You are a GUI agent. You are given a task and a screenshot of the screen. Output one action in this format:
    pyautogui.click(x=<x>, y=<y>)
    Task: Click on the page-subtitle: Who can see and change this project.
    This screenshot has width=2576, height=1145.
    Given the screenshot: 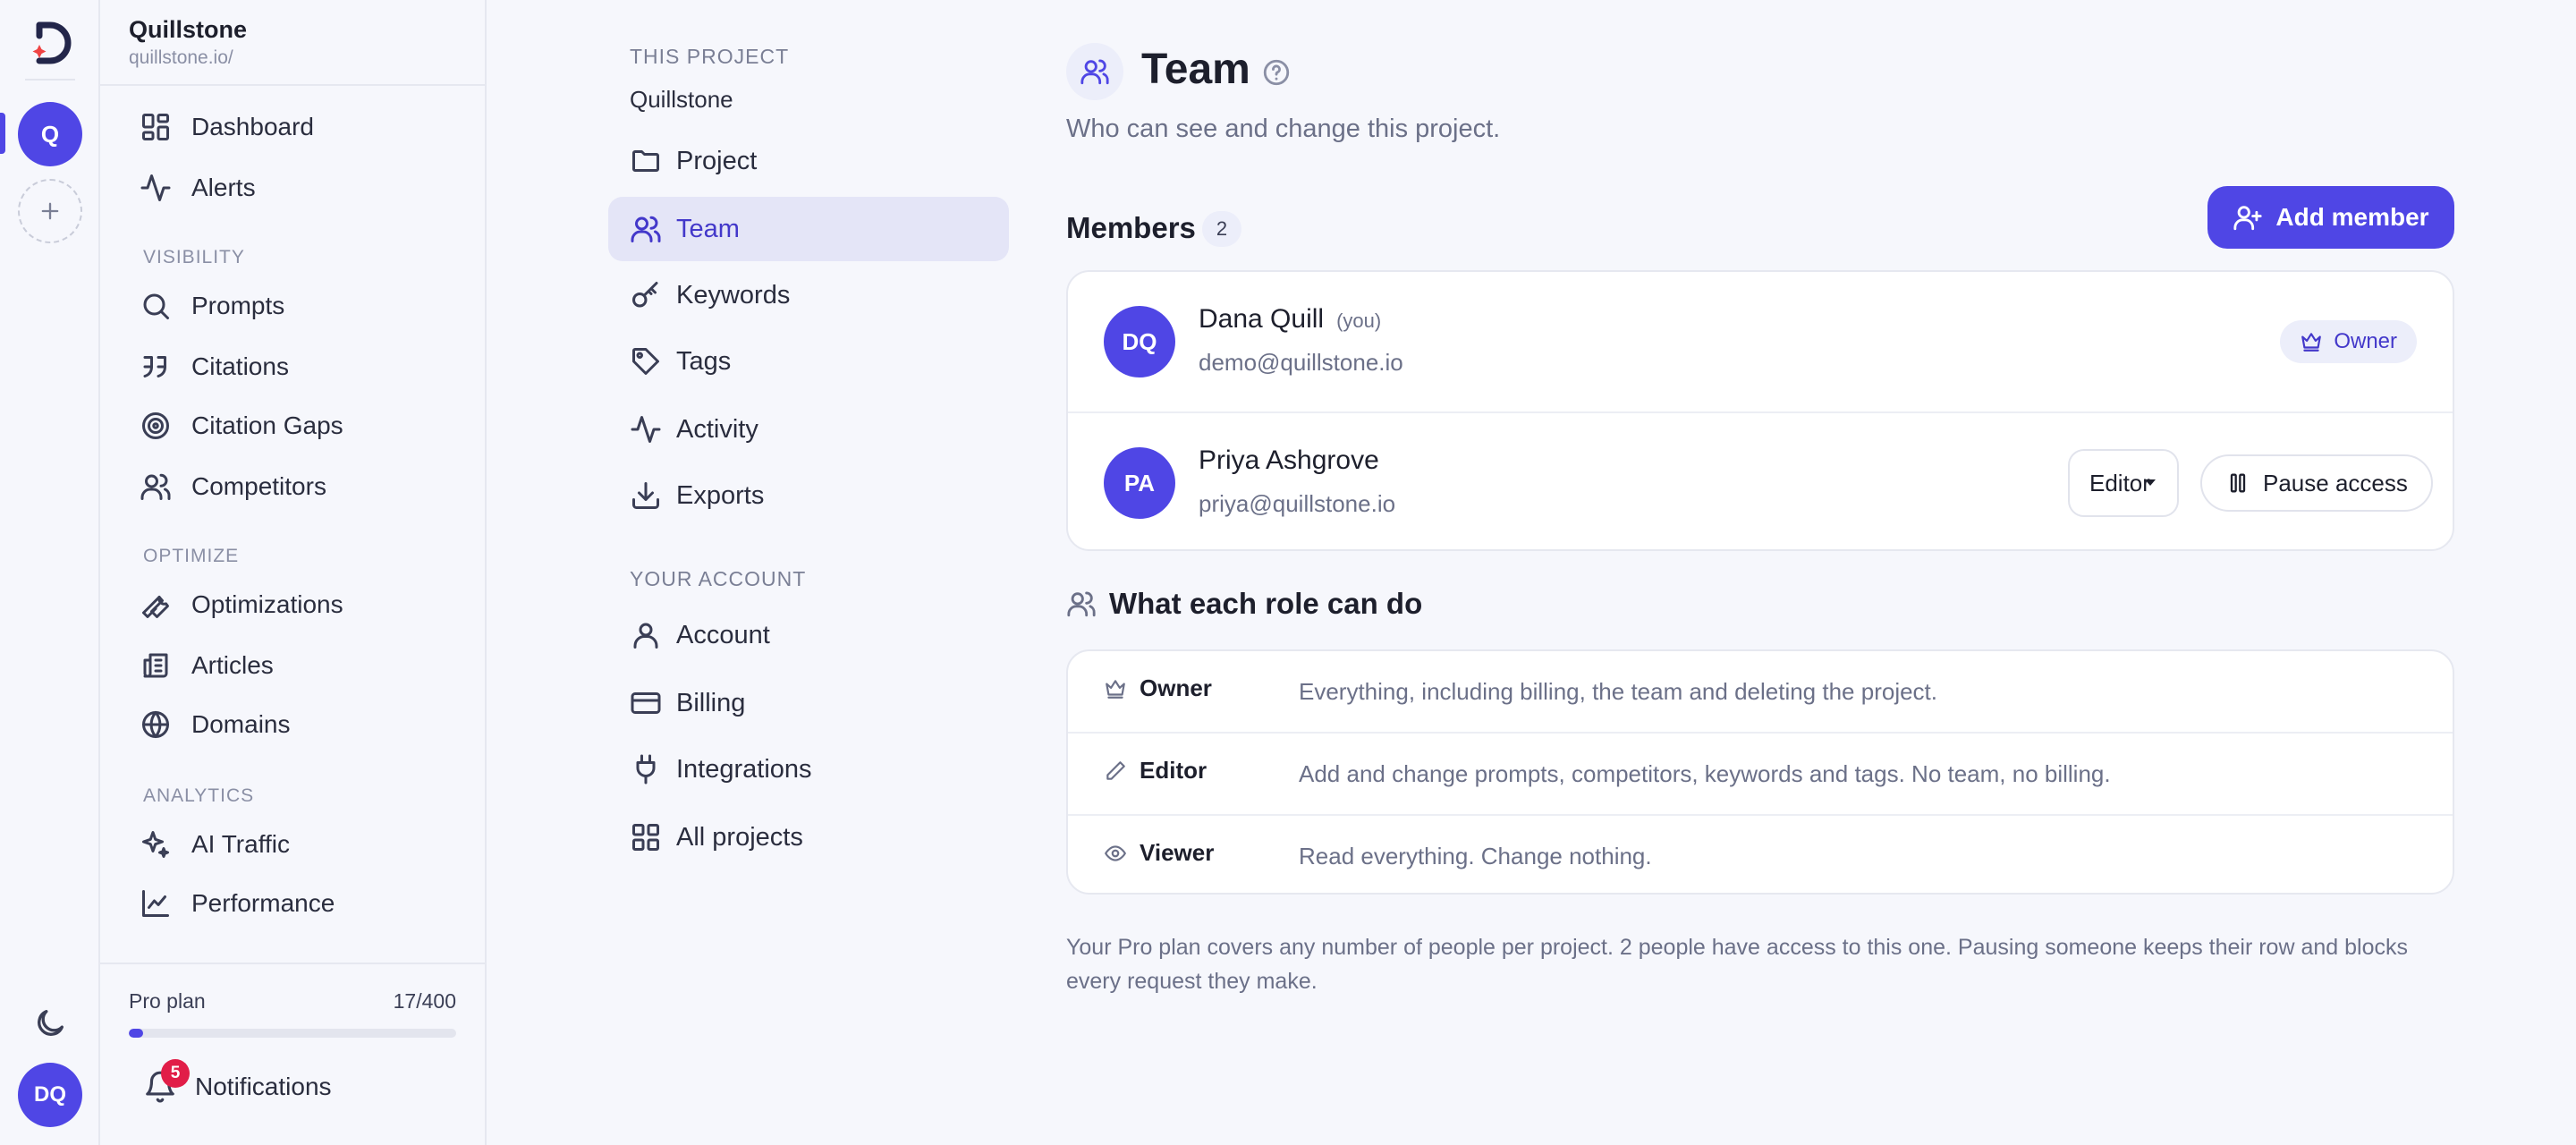 What is the action you would take?
    pyautogui.click(x=1283, y=128)
    